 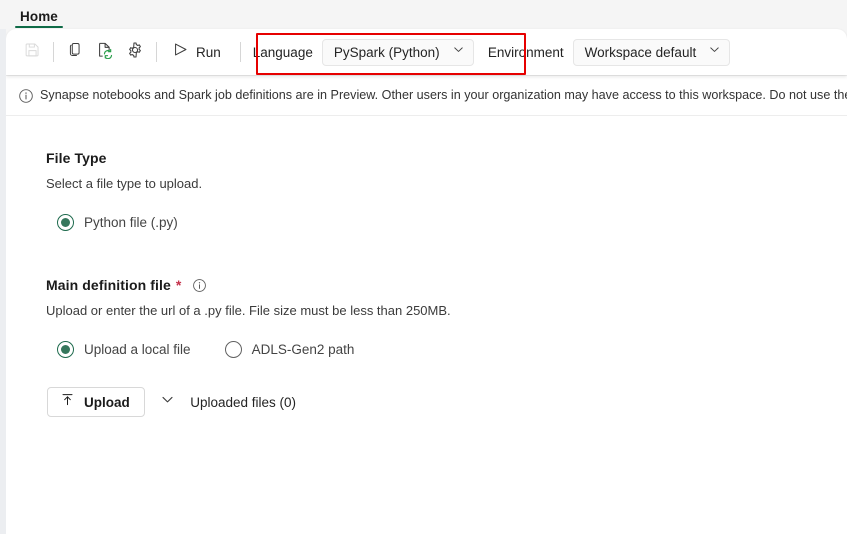 What do you see at coordinates (243, 402) in the screenshot?
I see `uploaded-files-label: Uploaded files (0)` at bounding box center [243, 402].